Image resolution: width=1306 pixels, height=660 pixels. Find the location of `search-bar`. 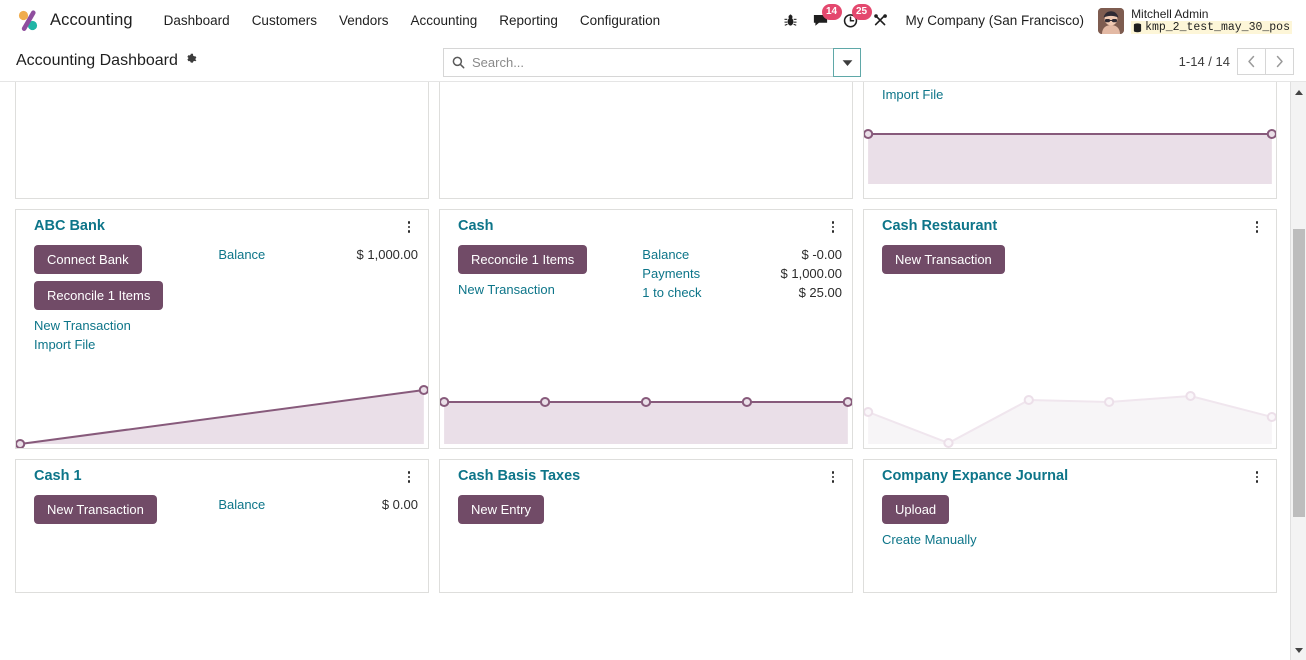

search-bar is located at coordinates (638, 62).